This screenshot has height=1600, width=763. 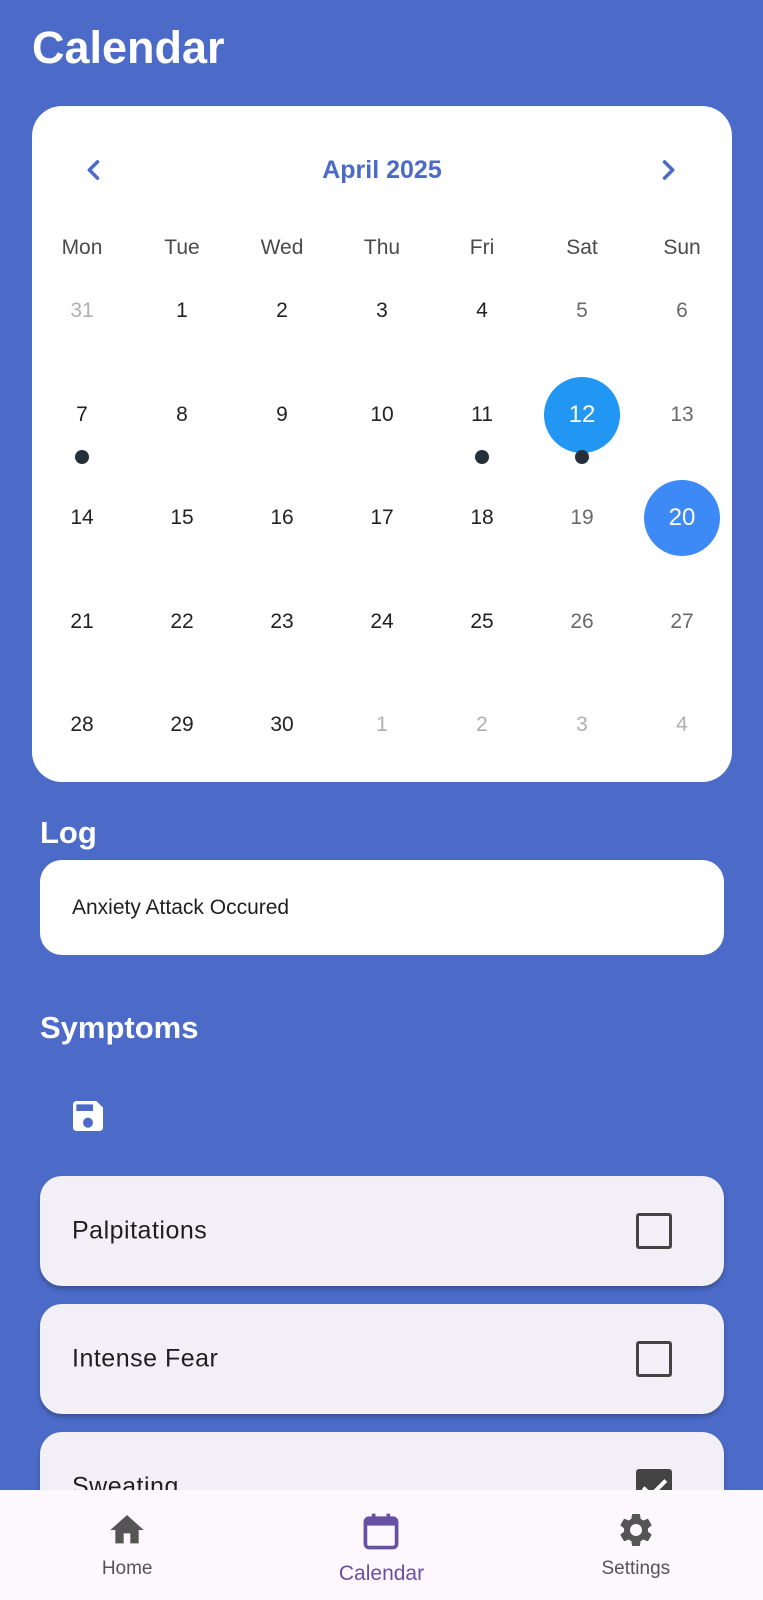 I want to click on calendar-day: 26, so click(x=582, y=634).